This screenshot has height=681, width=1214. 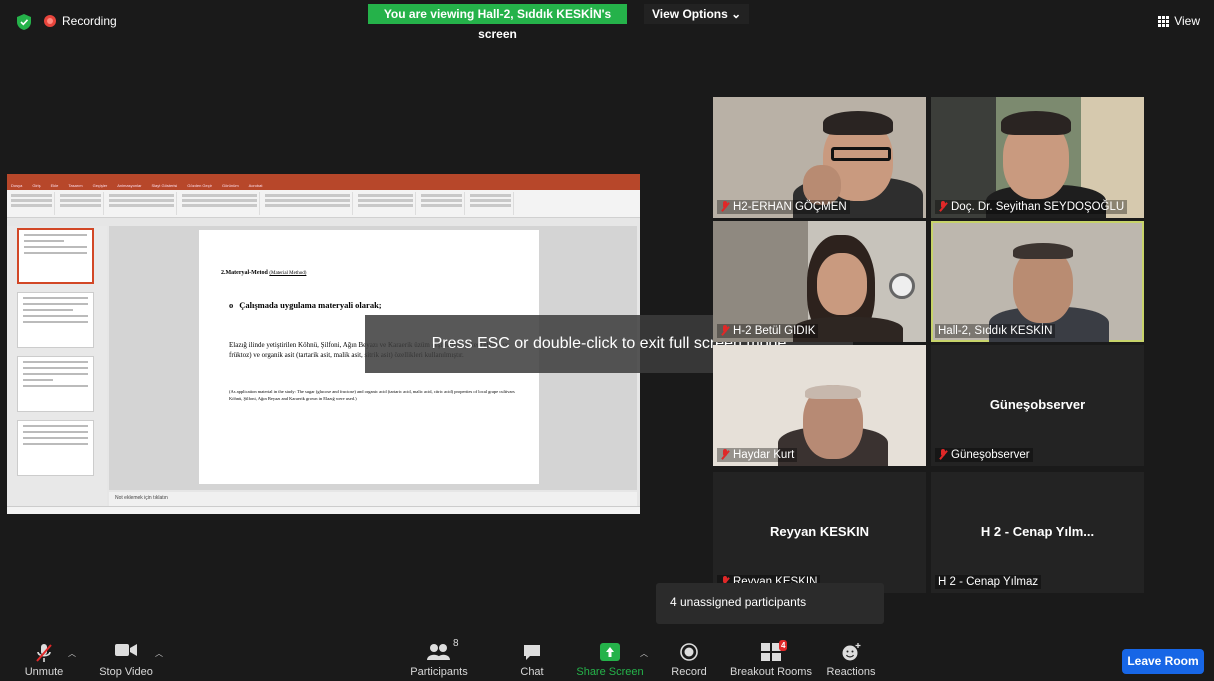 I want to click on powerpoint-statusbar, so click(x=323, y=510).